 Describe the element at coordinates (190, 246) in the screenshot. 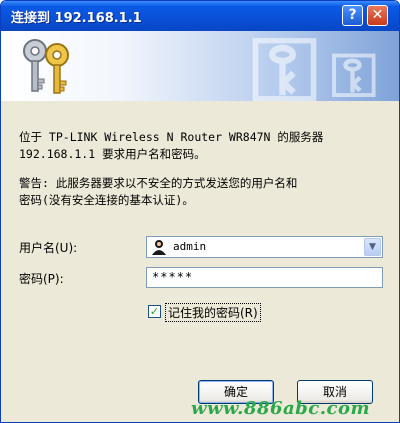

I see `username-value: admin` at that location.